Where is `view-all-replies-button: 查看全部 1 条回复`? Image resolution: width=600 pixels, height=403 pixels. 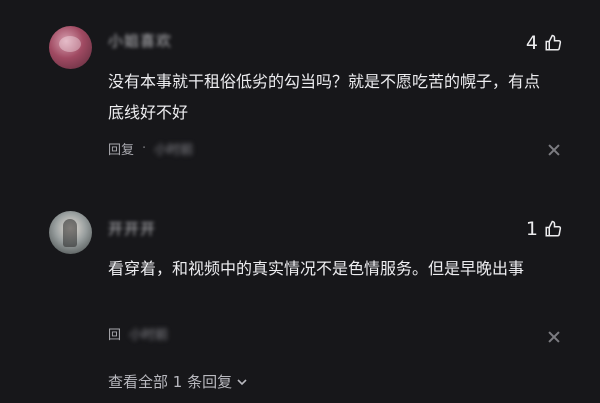
view-all-replies-button: 查看全部 1 条回复 is located at coordinates (178, 381).